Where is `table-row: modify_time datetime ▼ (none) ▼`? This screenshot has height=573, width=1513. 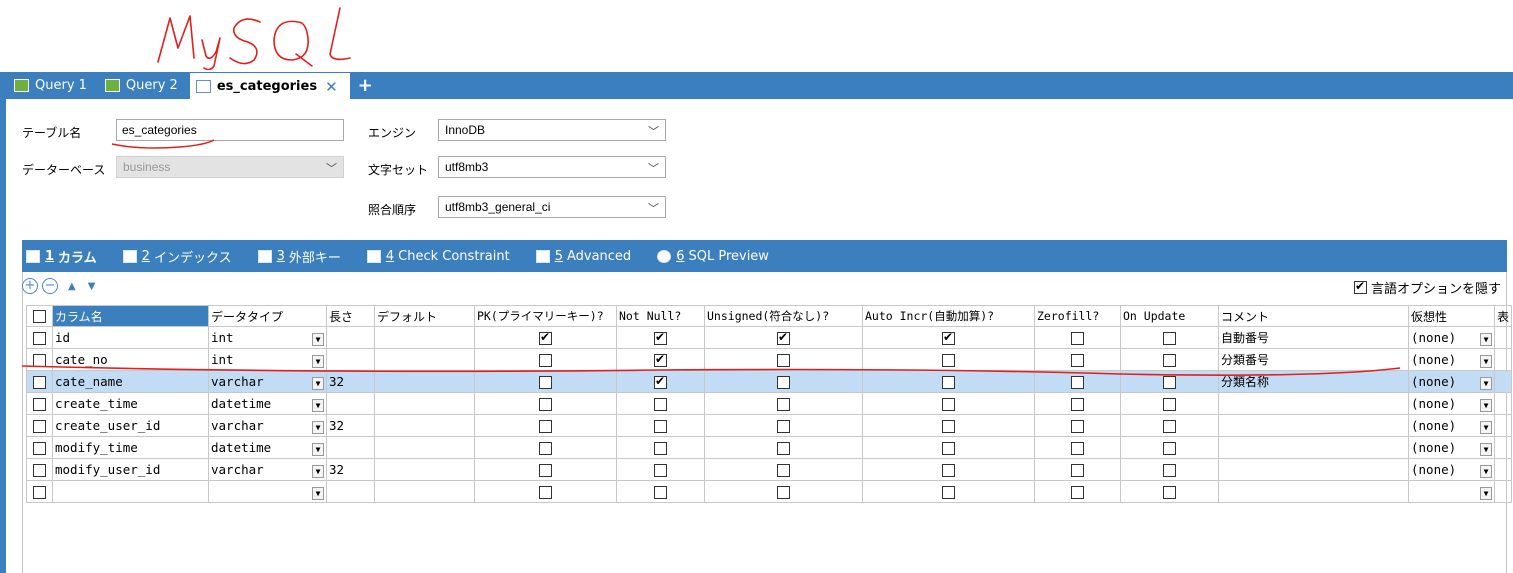 table-row: modify_time datetime ▼ (none) ▼ is located at coordinates (769, 447).